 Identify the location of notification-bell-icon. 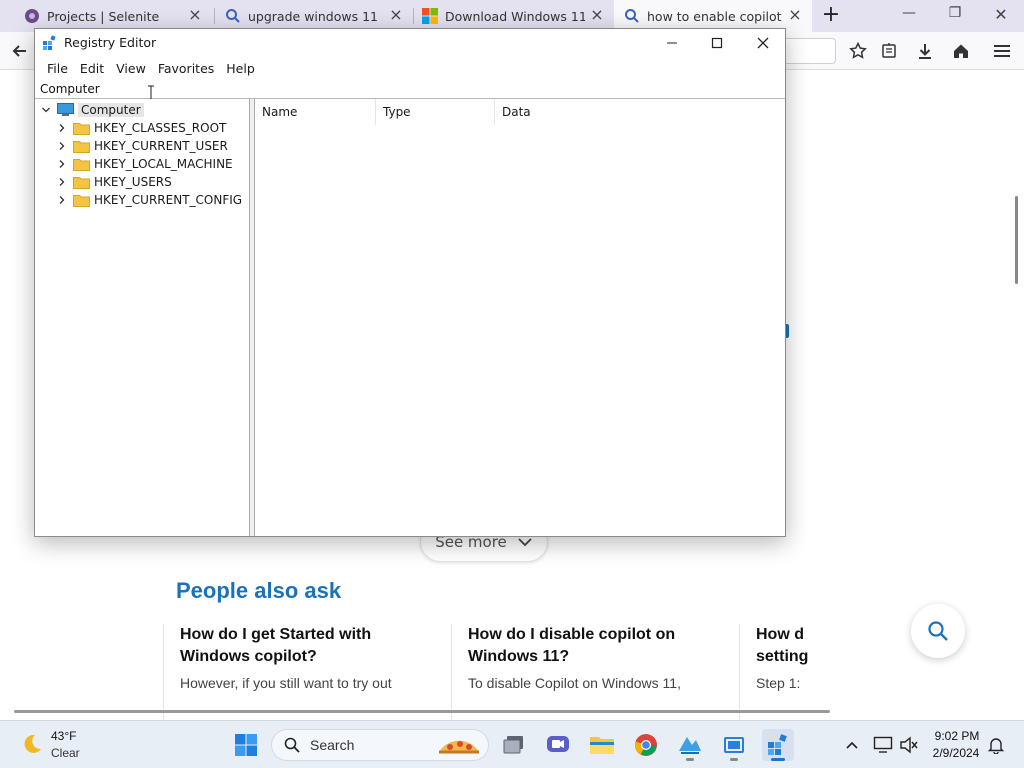
(996, 745).